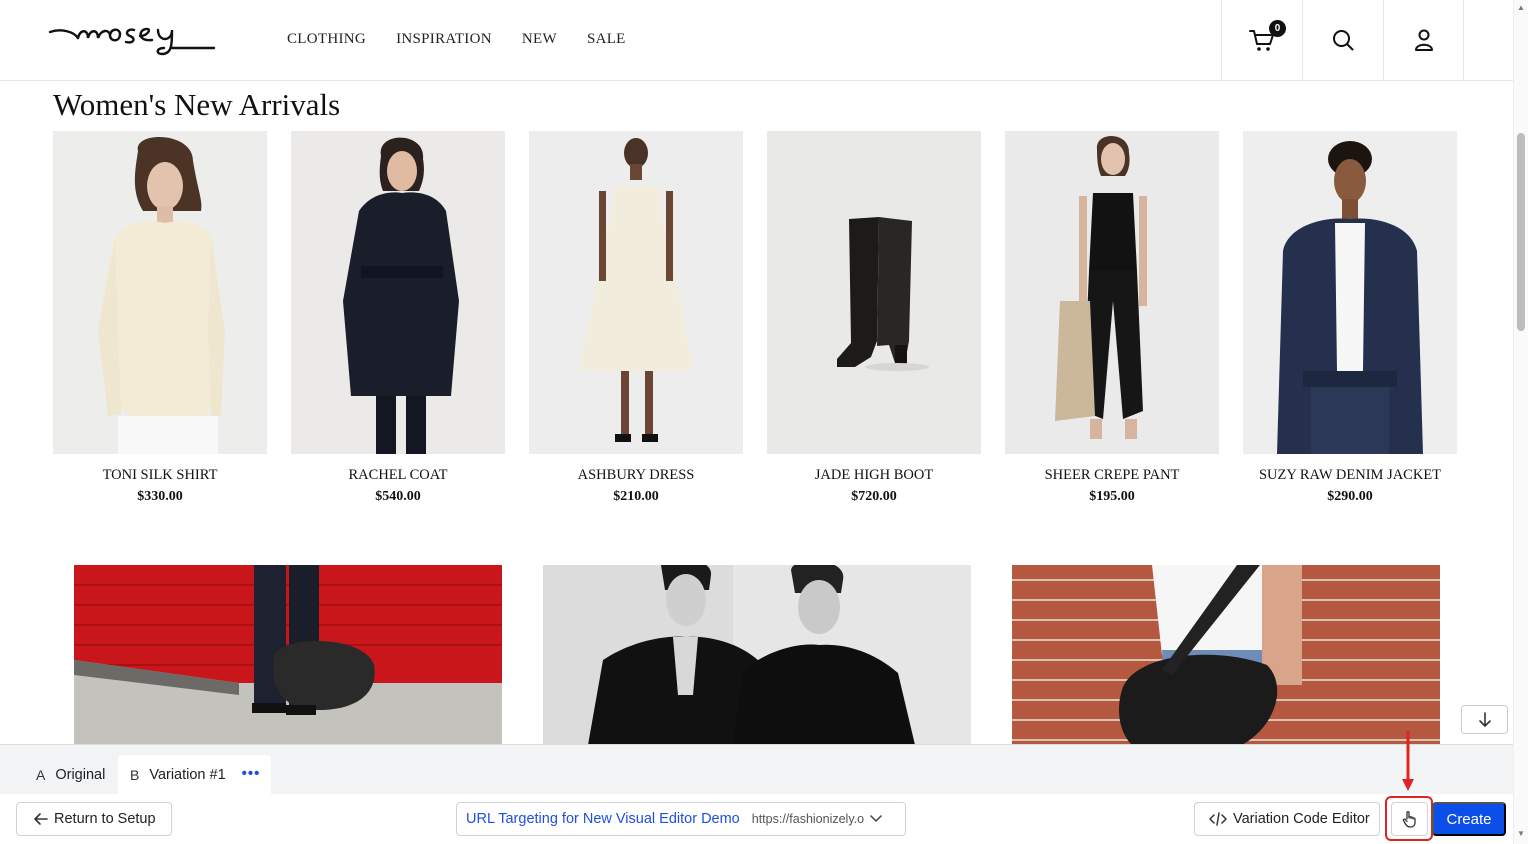 Image resolution: width=1528 pixels, height=844 pixels. I want to click on product-price: $210.00, so click(636, 496).